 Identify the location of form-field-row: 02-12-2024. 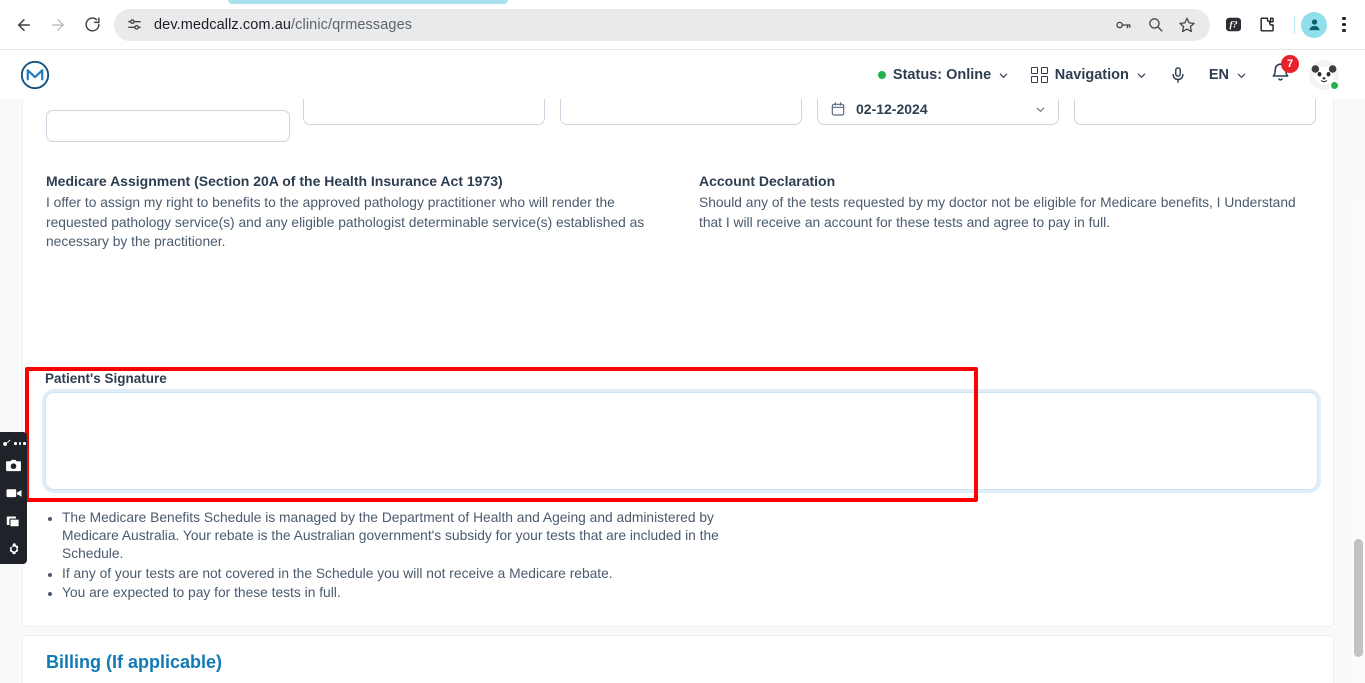
(681, 120).